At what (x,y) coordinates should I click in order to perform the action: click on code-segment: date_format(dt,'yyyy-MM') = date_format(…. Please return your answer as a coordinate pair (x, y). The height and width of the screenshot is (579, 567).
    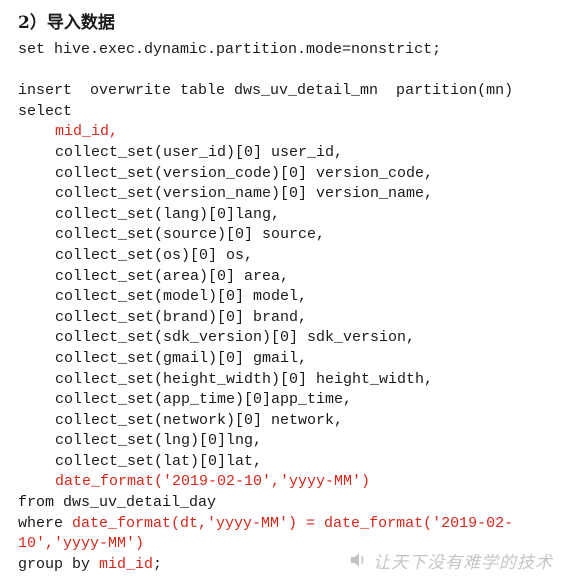
    Looking at the image, I should click on (293, 523).